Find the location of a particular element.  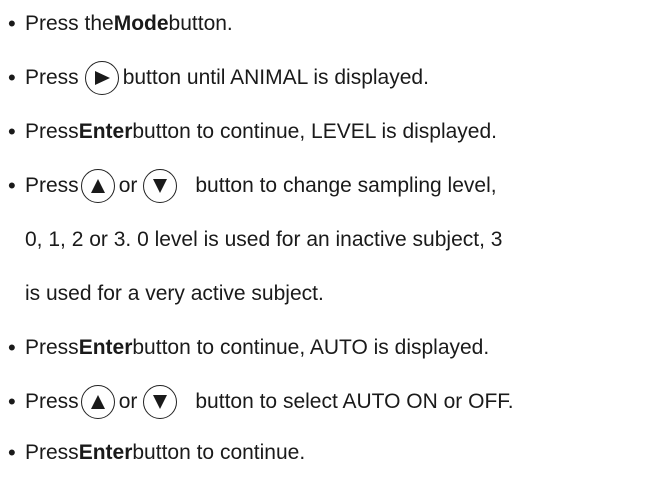

step-continuation: is used for a very active subject. is located at coordinates (166, 294).